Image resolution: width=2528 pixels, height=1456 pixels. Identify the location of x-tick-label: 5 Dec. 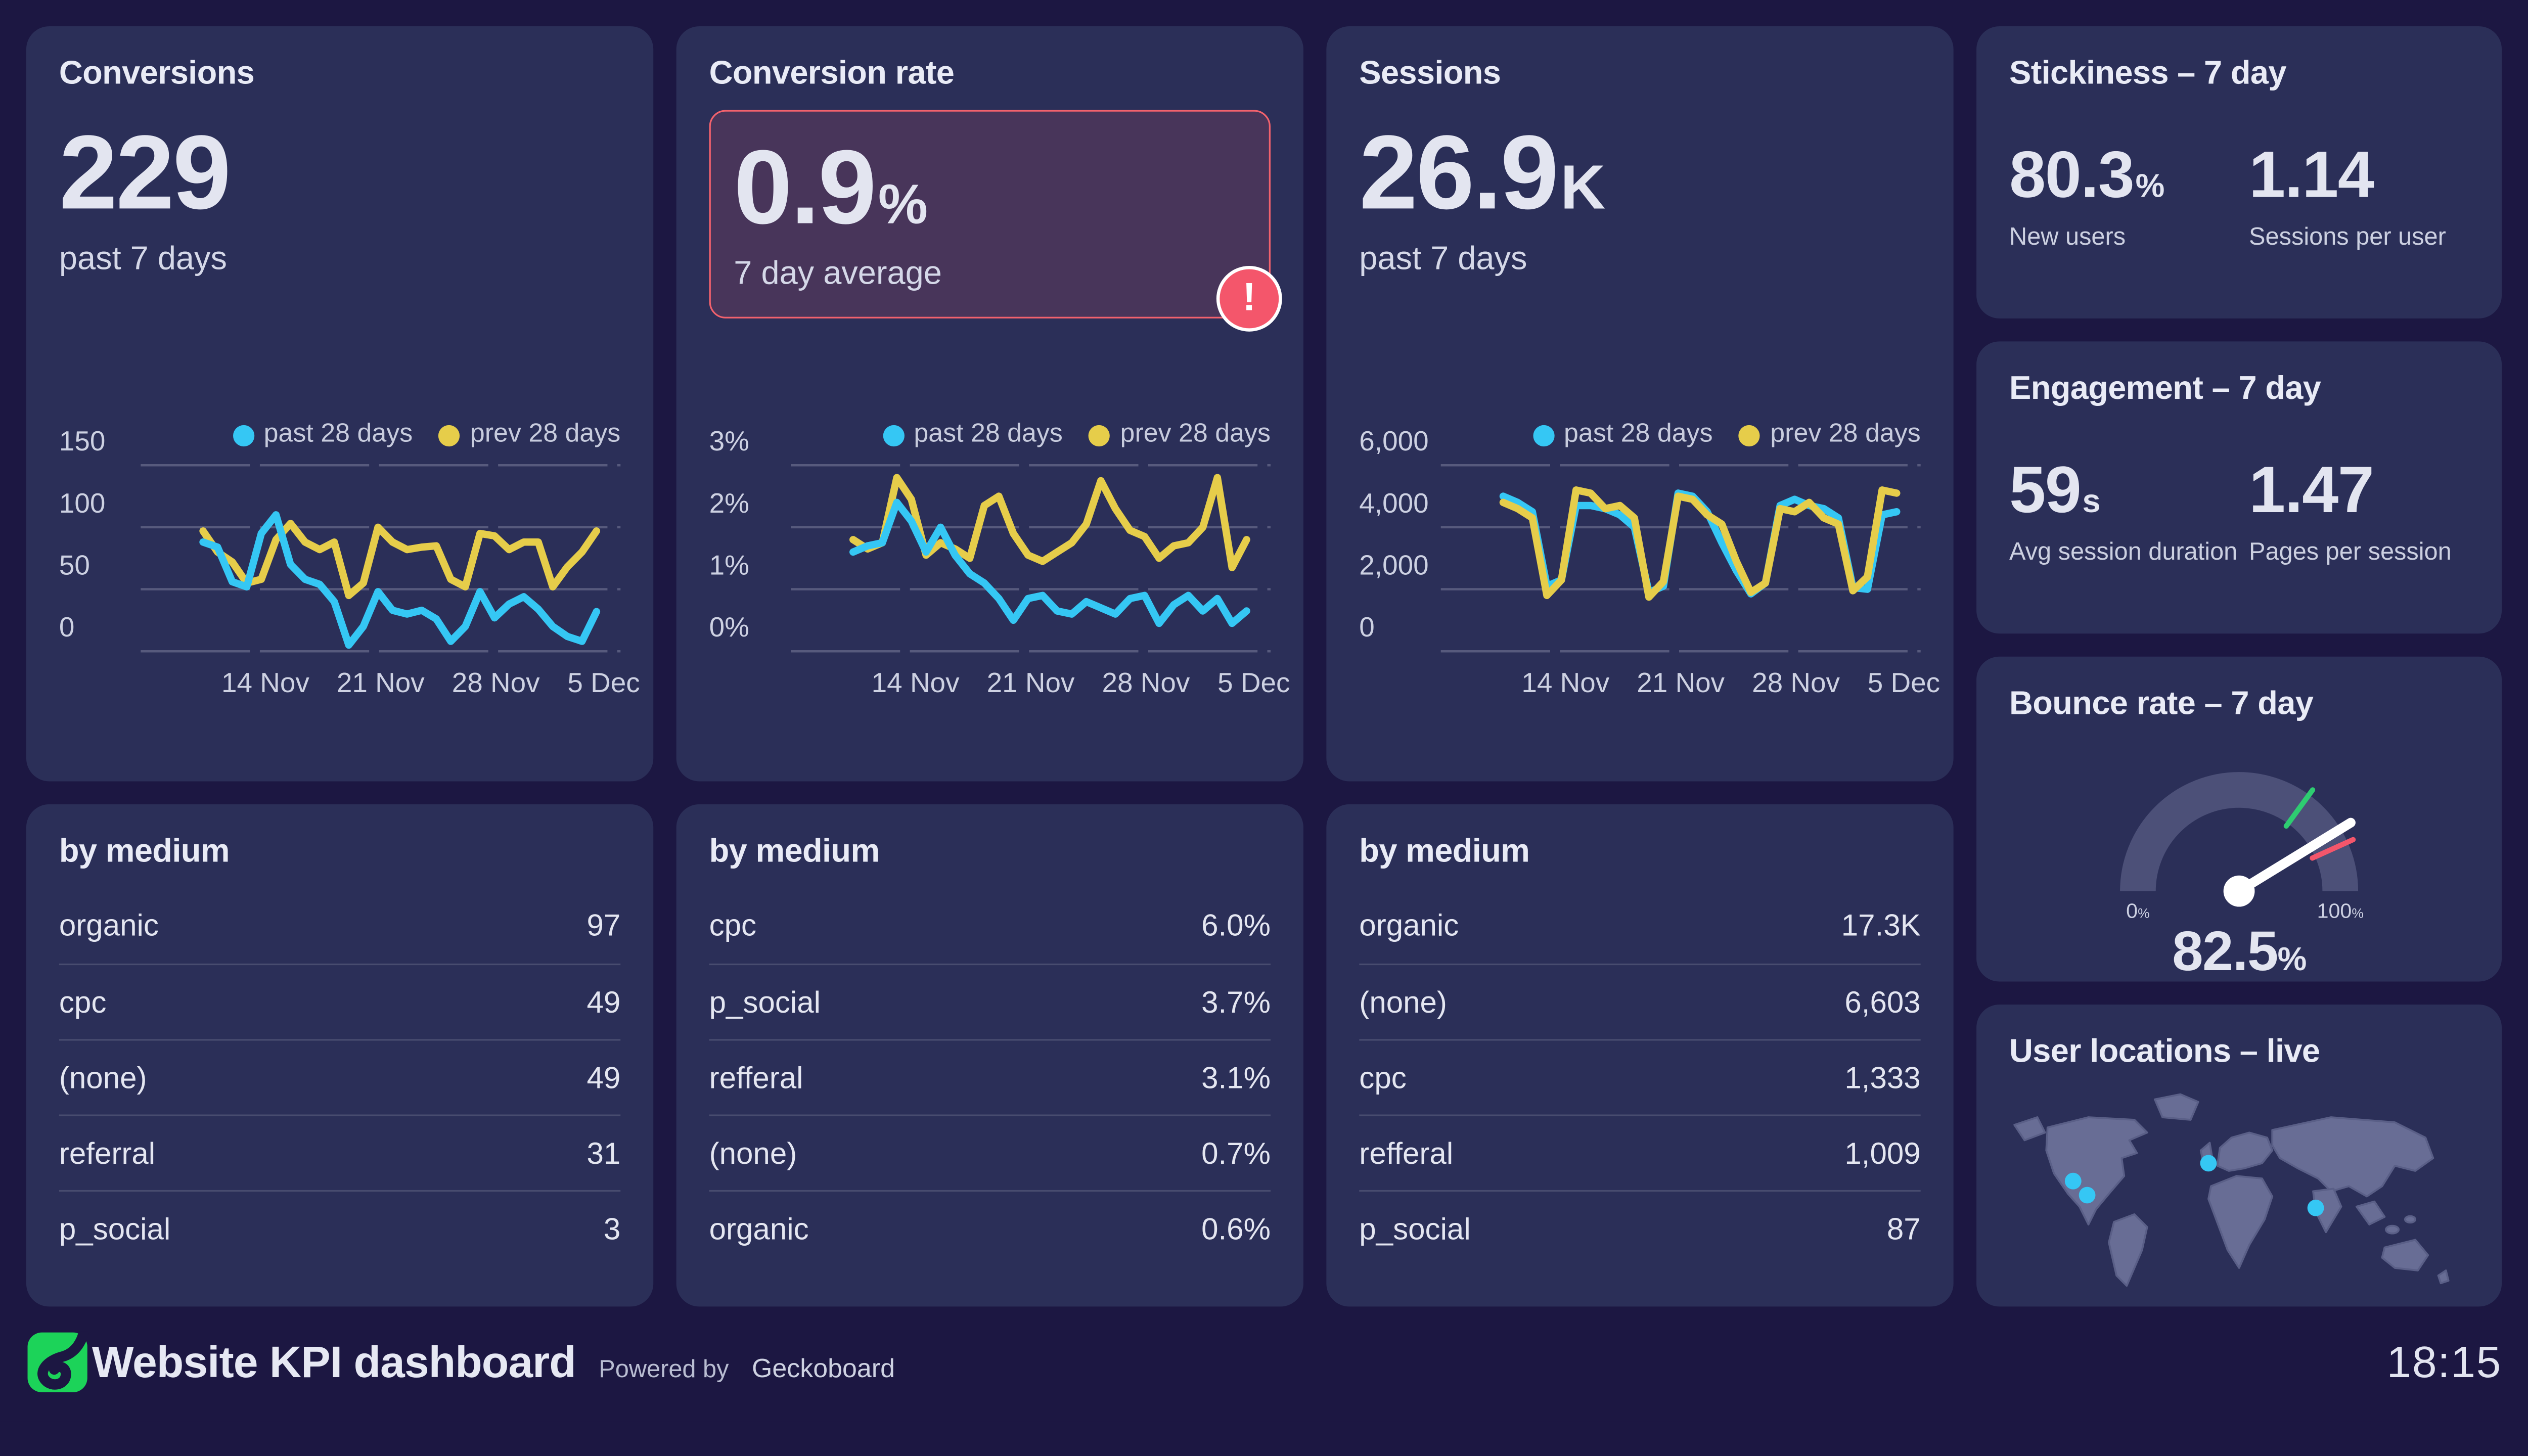
(1904, 682).